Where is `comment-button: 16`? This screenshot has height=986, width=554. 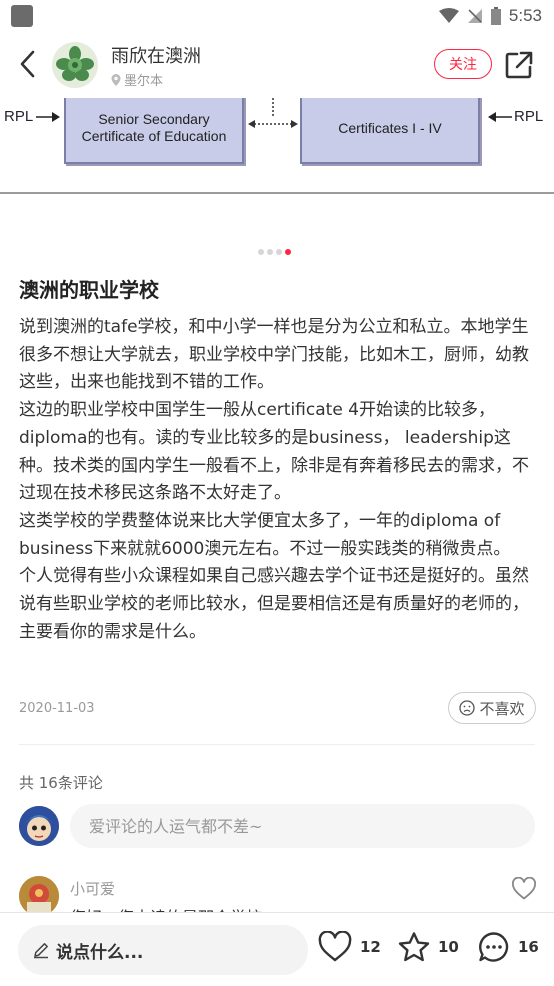 comment-button: 16 is located at coordinates (508, 947).